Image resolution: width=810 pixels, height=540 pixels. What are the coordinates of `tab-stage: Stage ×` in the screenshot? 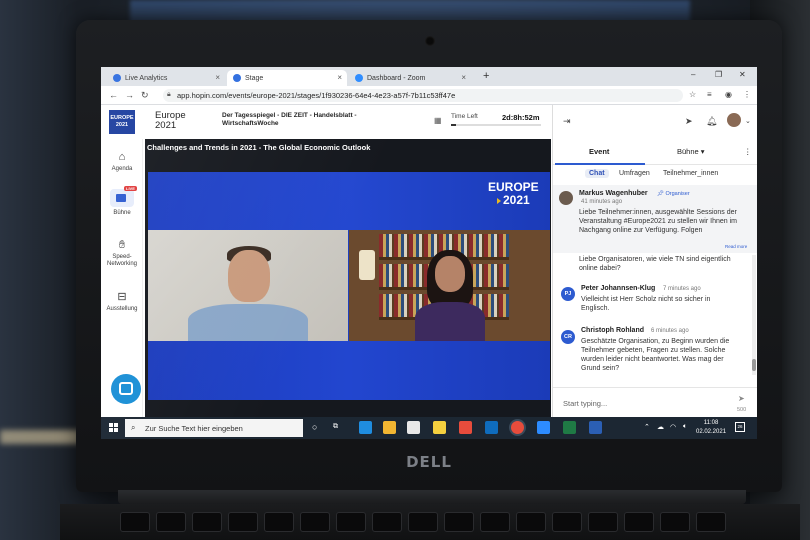 It's located at (287, 78).